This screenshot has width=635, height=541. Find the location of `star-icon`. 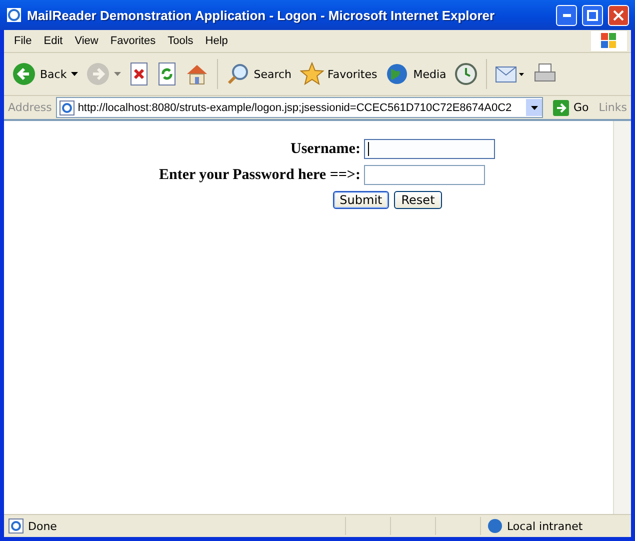

star-icon is located at coordinates (312, 74).